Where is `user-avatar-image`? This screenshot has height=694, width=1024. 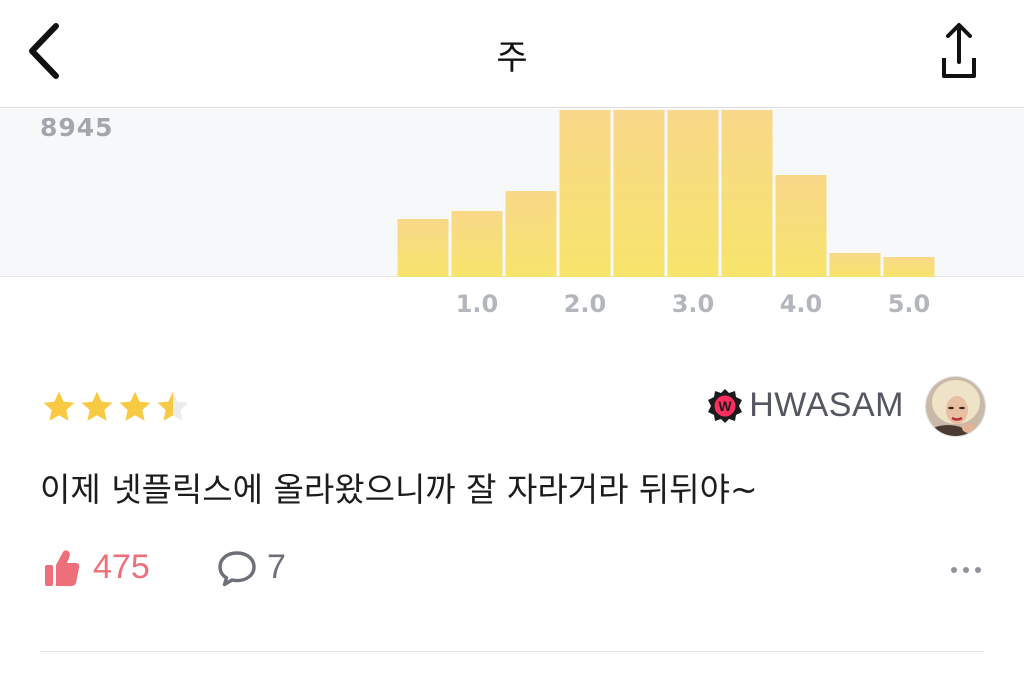 user-avatar-image is located at coordinates (955, 406).